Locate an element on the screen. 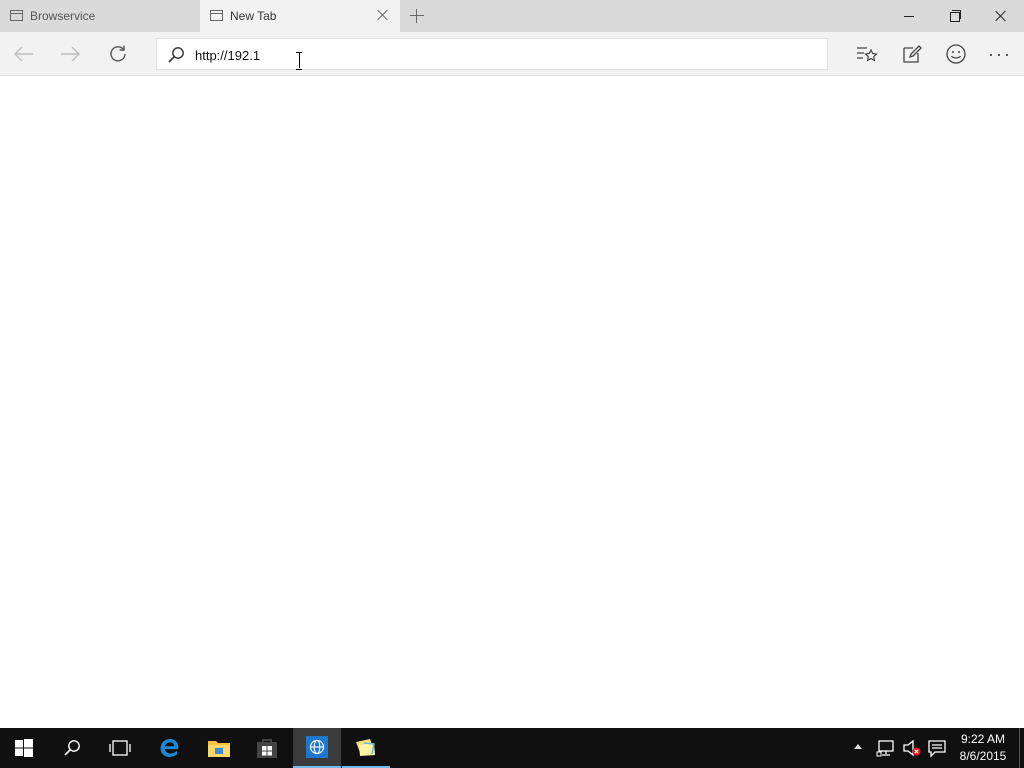 This screenshot has width=1024, height=768. store-bag-icon is located at coordinates (267, 748).